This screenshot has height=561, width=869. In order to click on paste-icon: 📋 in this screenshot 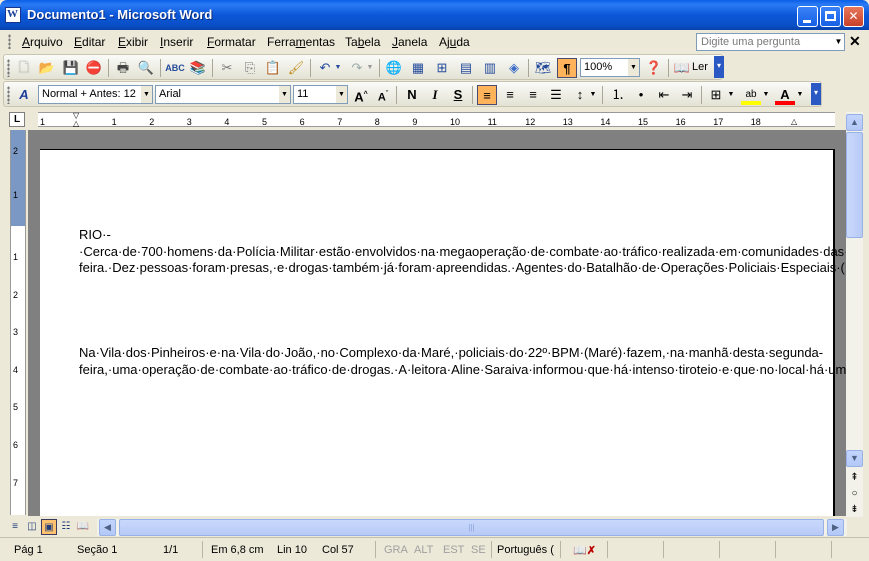, I will do `click(273, 68)`.